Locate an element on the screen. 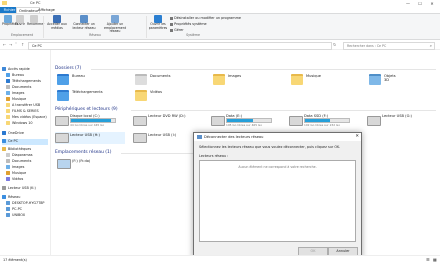 The width and height of the screenshot is (440, 264). folder-label: Documents is located at coordinates (160, 76).